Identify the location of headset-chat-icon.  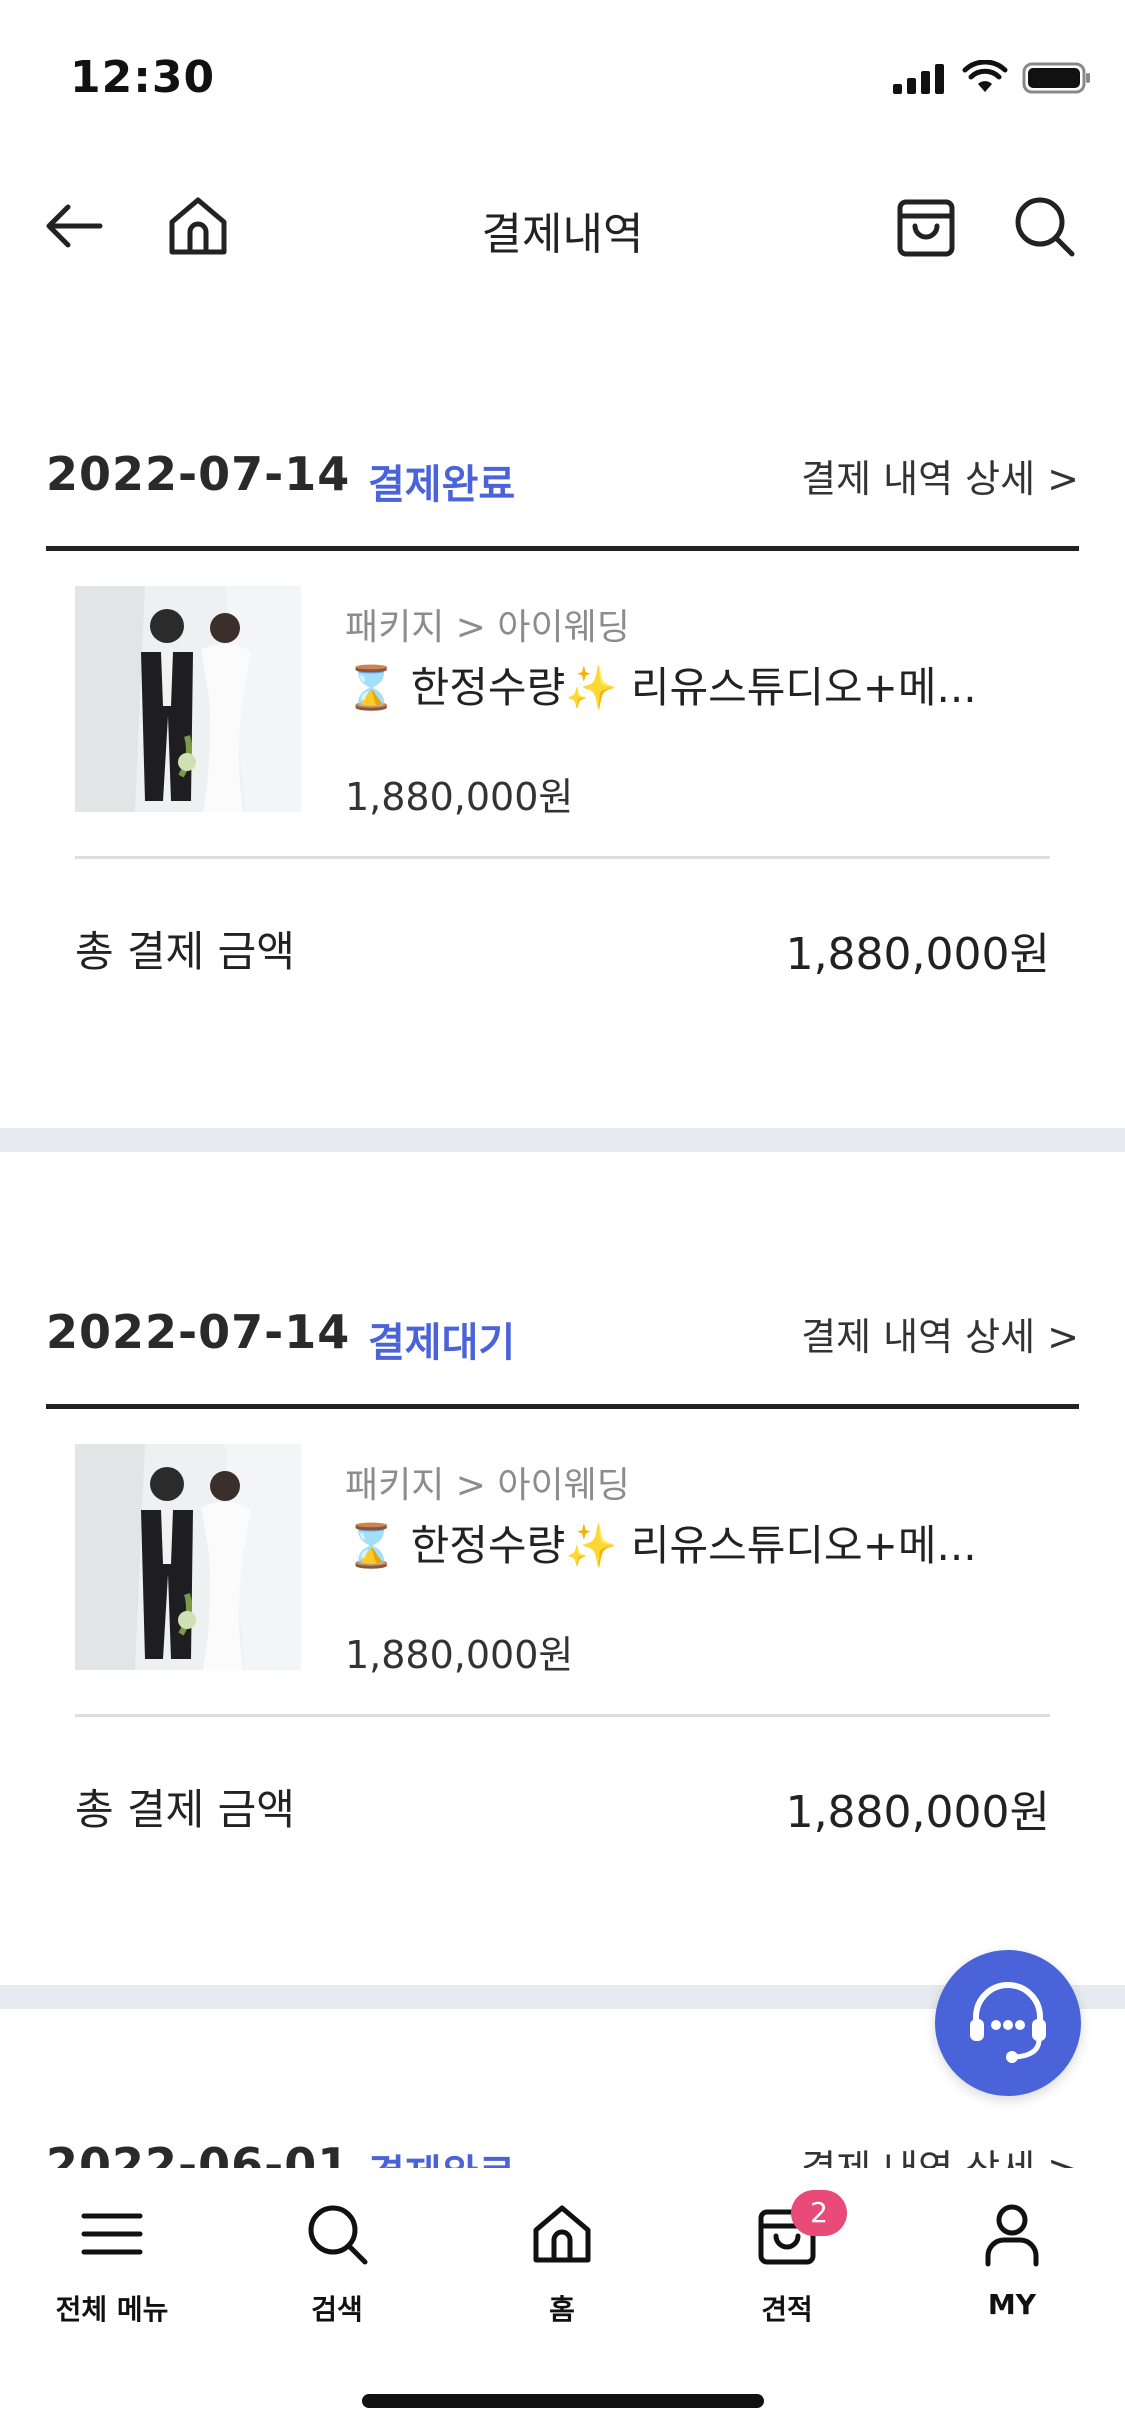
(1008, 2022).